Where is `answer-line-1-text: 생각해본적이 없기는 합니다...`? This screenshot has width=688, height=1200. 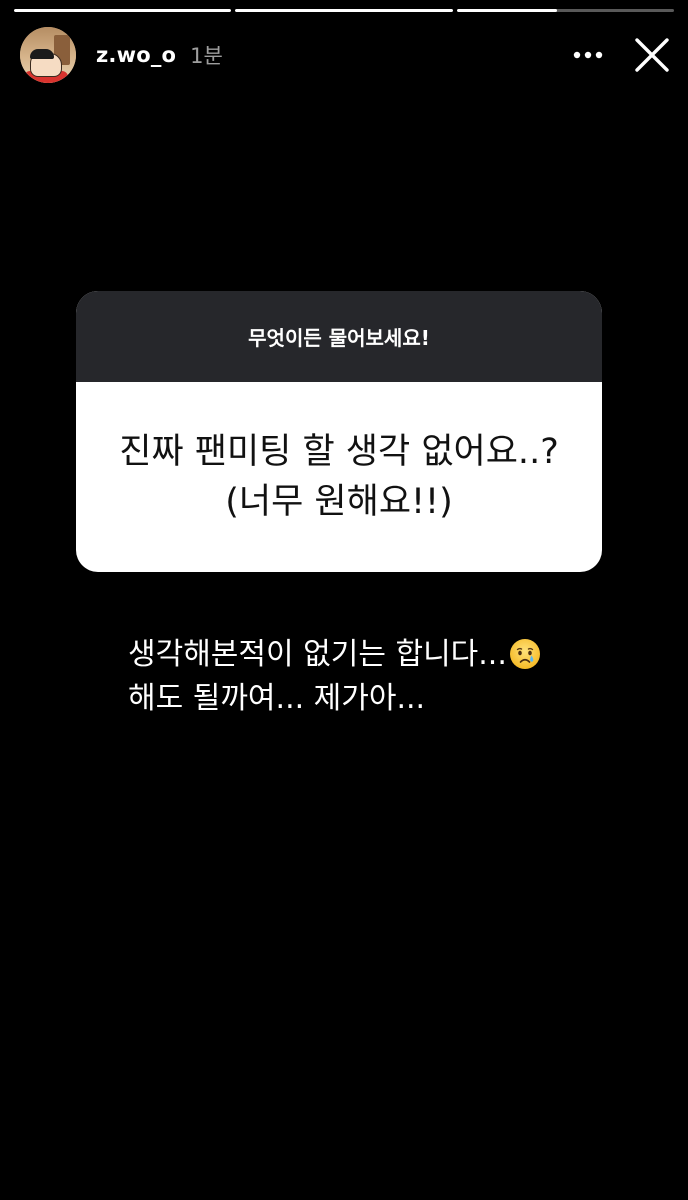 answer-line-1-text: 생각해본적이 없기는 합니다... is located at coordinates (317, 654).